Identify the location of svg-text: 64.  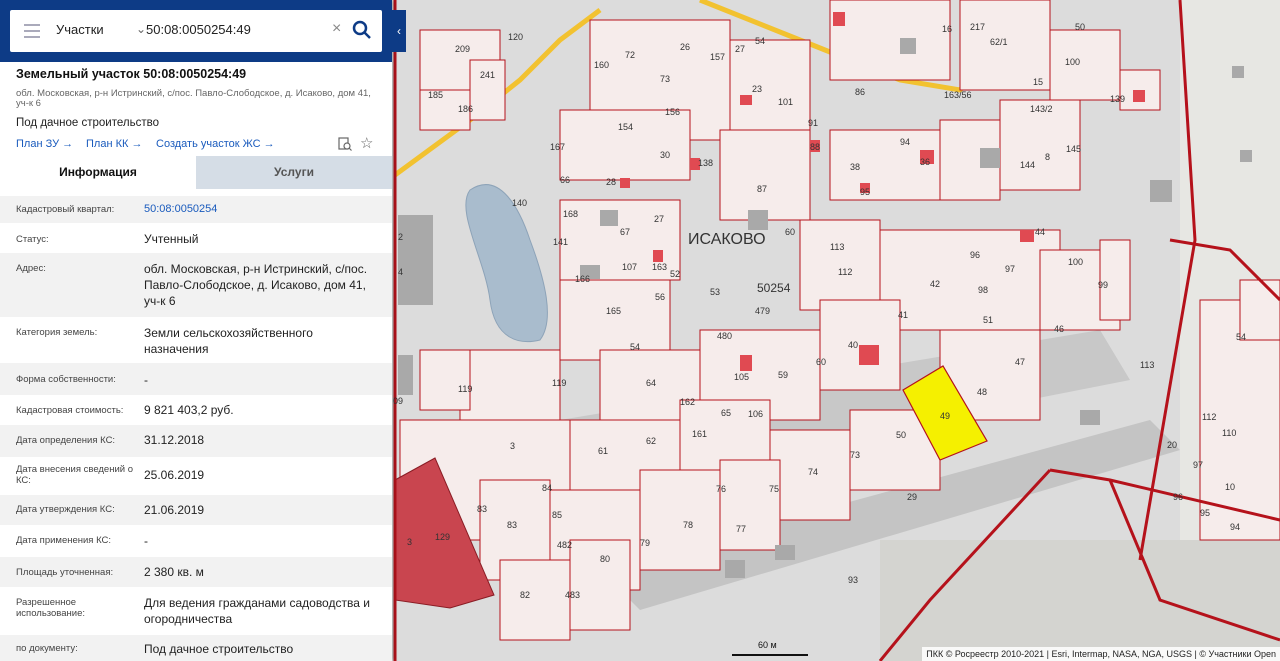
(651, 383).